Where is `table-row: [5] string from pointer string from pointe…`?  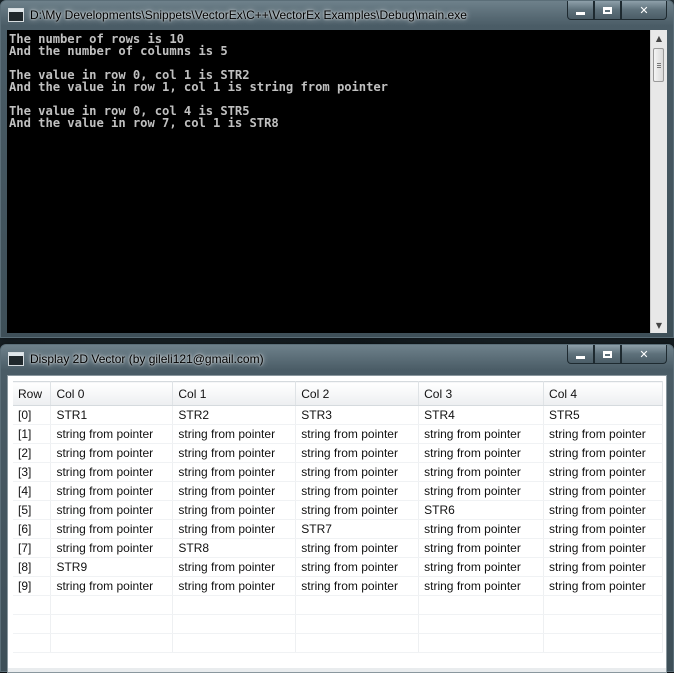 table-row: [5] string from pointer string from pointe… is located at coordinates (338, 510).